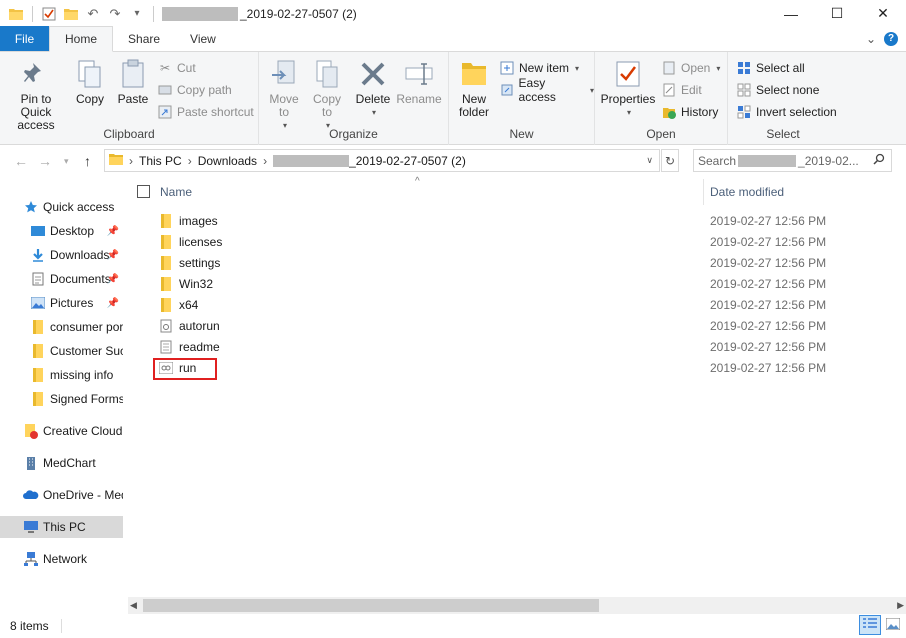 The width and height of the screenshot is (906, 638). Describe the element at coordinates (32, 13) in the screenshot. I see `separator` at that location.